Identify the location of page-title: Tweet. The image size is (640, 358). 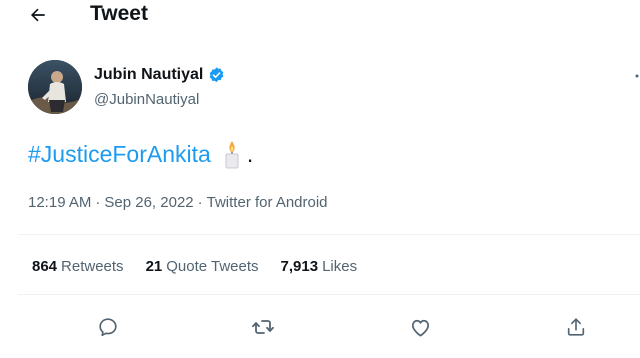
(119, 13).